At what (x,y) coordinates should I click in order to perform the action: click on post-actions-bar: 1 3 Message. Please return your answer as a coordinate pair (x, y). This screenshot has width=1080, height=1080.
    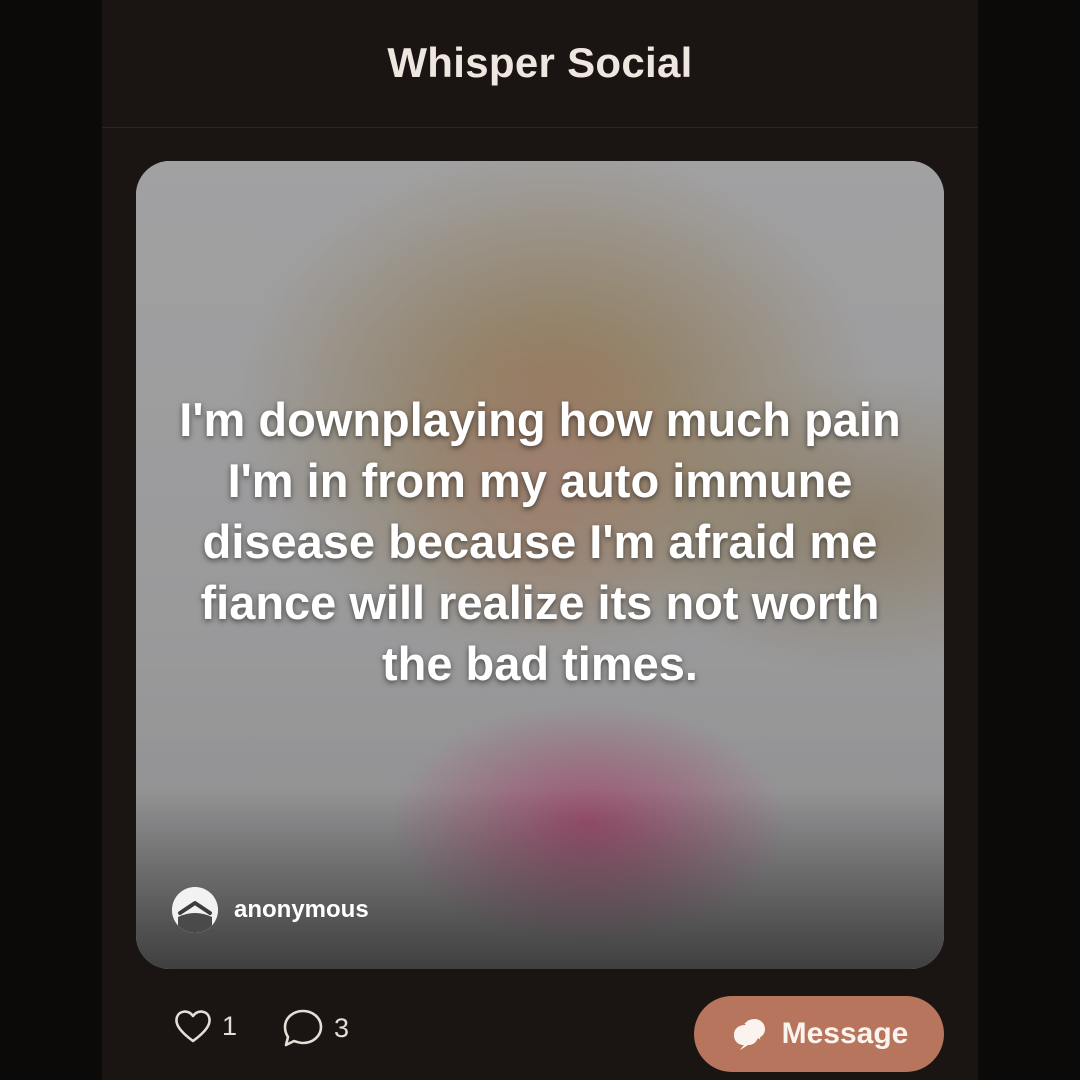
    Looking at the image, I should click on (540, 1034).